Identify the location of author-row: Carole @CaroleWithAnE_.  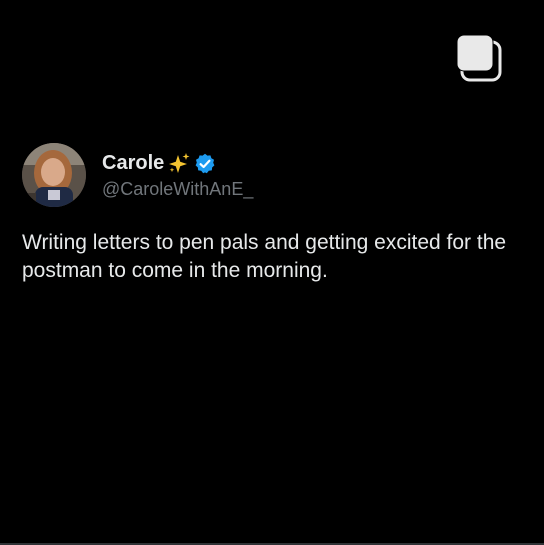
(274, 175).